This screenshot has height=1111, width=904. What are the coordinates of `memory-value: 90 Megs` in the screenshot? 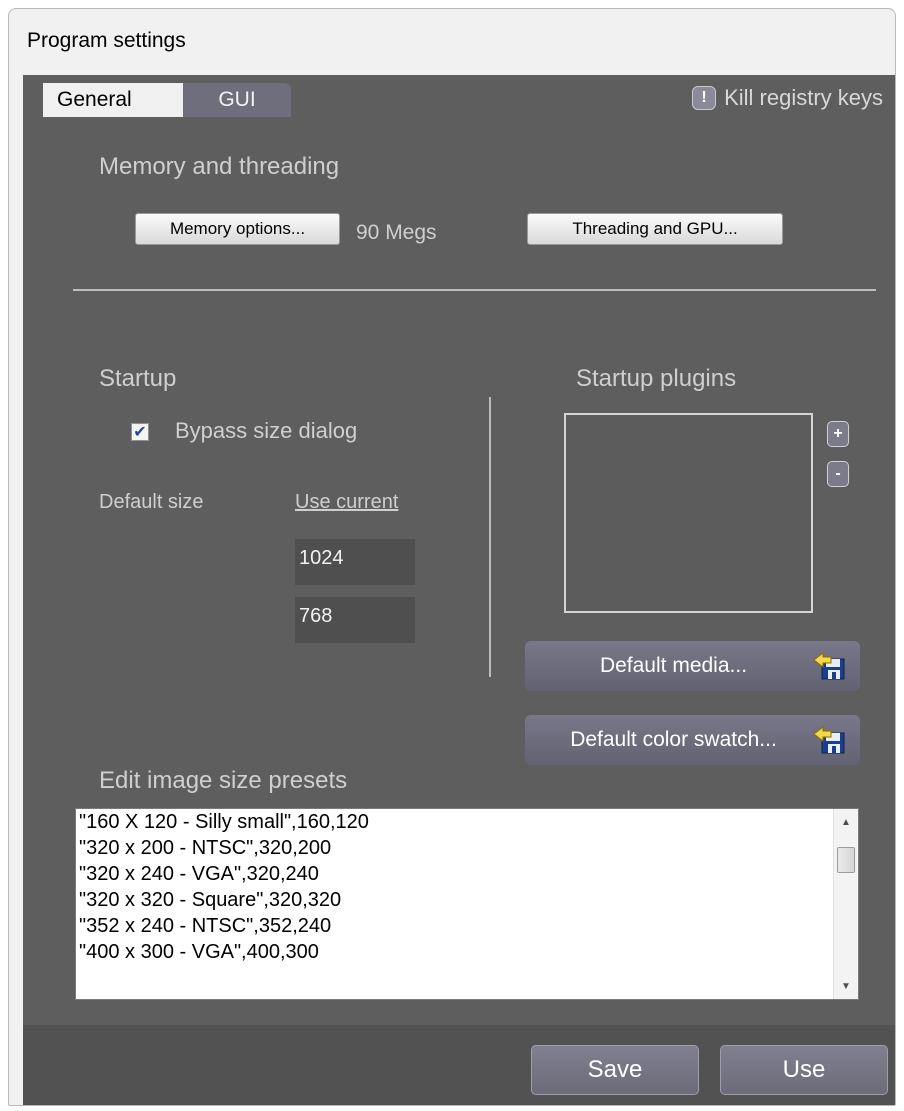 It's located at (396, 232).